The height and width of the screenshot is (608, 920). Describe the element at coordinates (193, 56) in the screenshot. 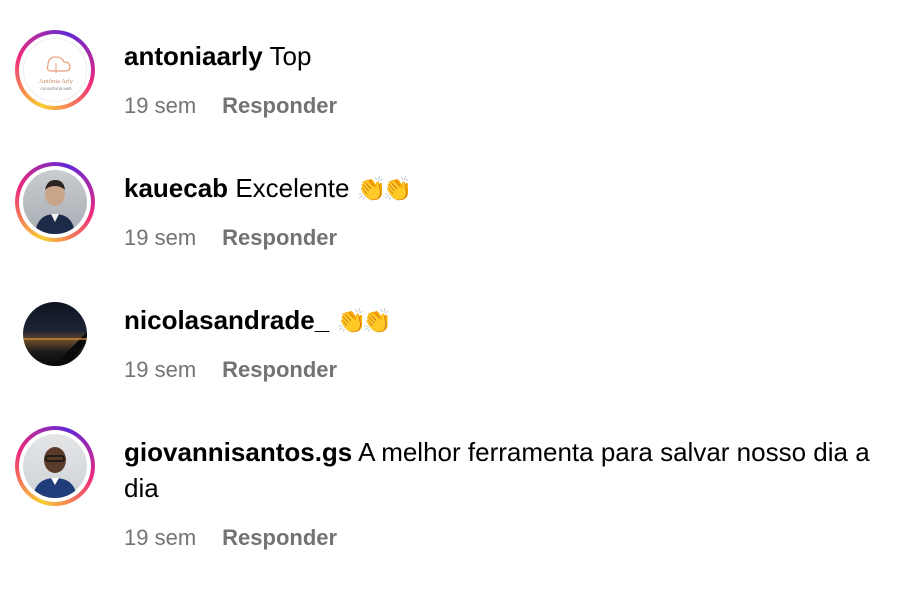

I see `comment-username: antoniaarly` at that location.